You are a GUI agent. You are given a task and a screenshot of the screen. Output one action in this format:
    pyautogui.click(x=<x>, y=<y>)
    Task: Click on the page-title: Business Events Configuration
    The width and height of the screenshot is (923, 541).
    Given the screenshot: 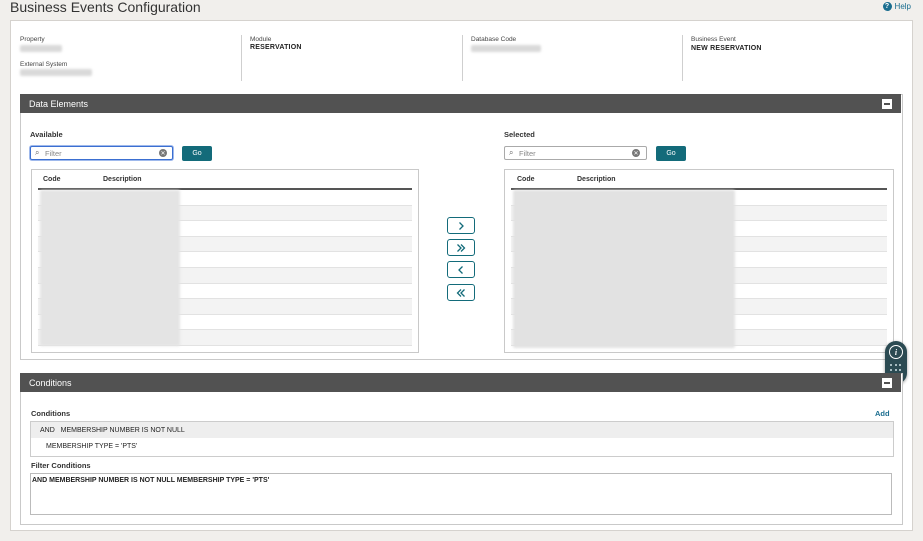 What is the action you would take?
    pyautogui.click(x=105, y=7)
    